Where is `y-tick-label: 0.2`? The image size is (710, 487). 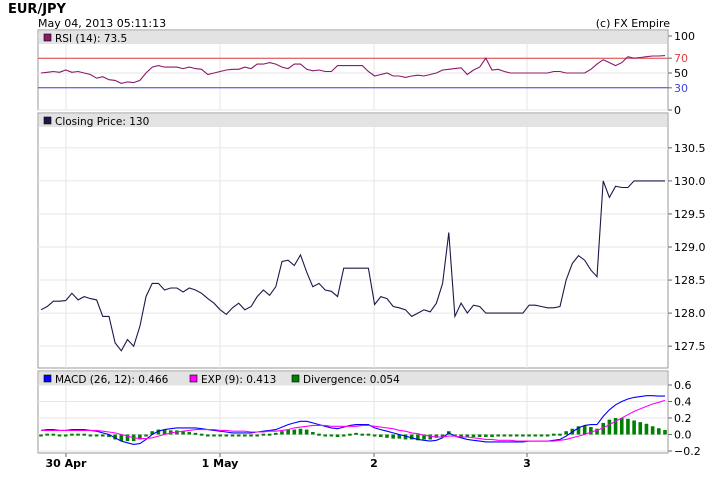
y-tick-label: 0.2 is located at coordinates (683, 418).